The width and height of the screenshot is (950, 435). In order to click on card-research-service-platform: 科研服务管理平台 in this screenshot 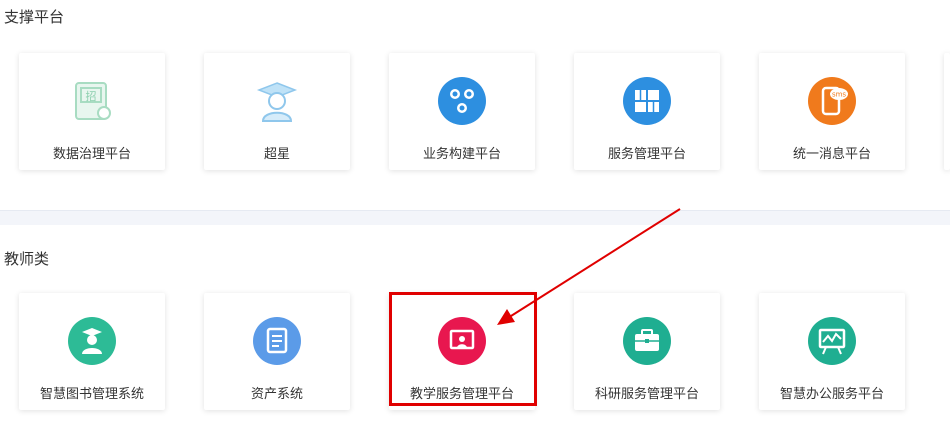, I will do `click(647, 351)`.